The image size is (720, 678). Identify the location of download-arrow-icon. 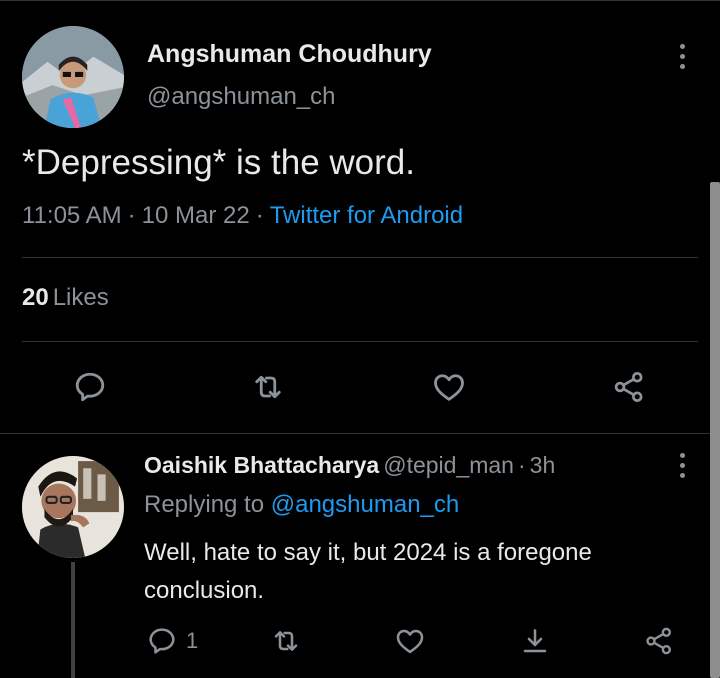
(535, 641).